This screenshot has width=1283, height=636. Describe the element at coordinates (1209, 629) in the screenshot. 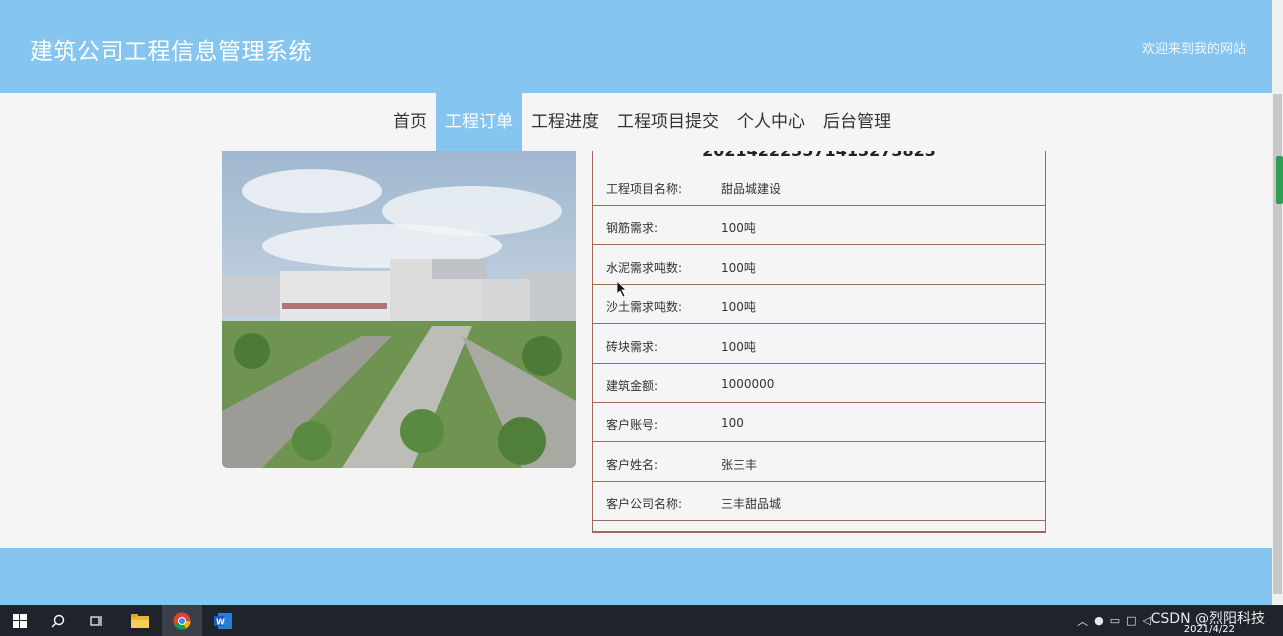

I see `taskbar-date: 2021/4/22` at that location.